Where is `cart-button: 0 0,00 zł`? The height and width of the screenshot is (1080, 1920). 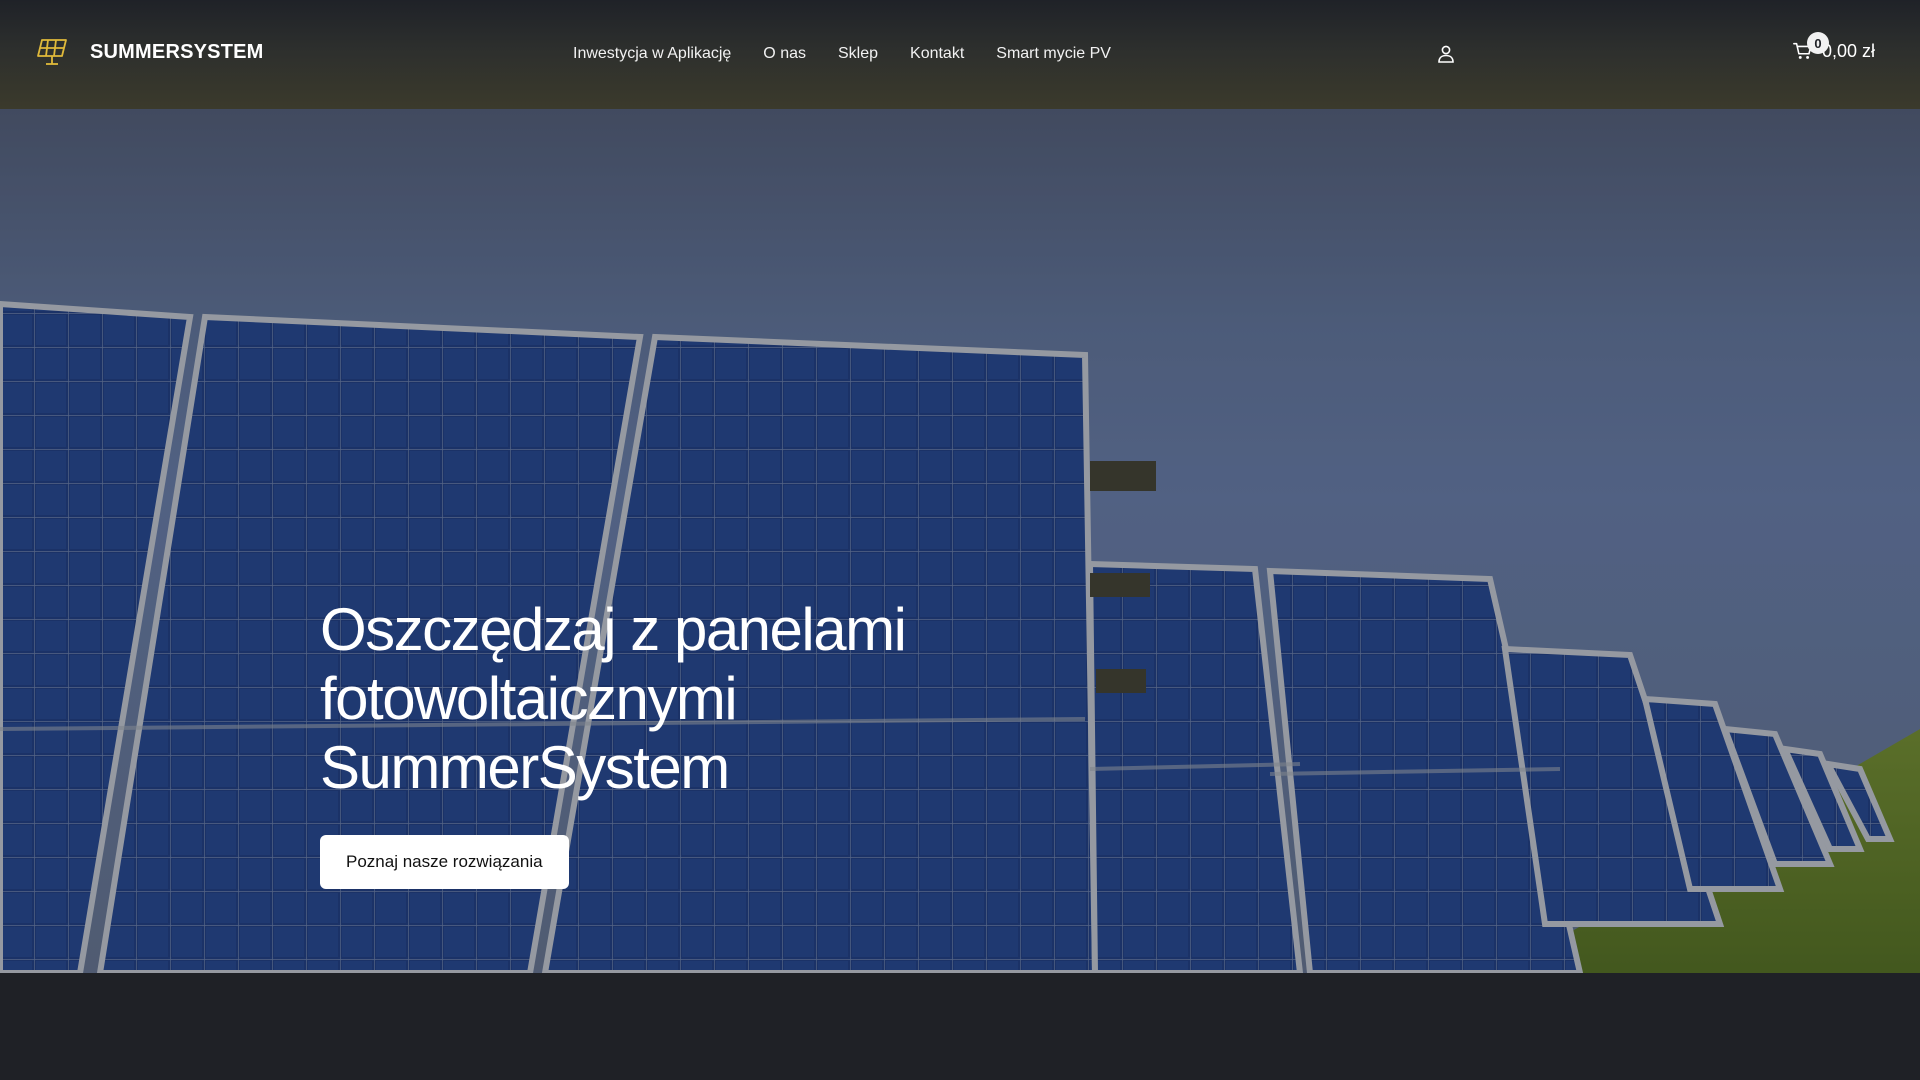
cart-button: 0 0,00 zł is located at coordinates (1834, 47).